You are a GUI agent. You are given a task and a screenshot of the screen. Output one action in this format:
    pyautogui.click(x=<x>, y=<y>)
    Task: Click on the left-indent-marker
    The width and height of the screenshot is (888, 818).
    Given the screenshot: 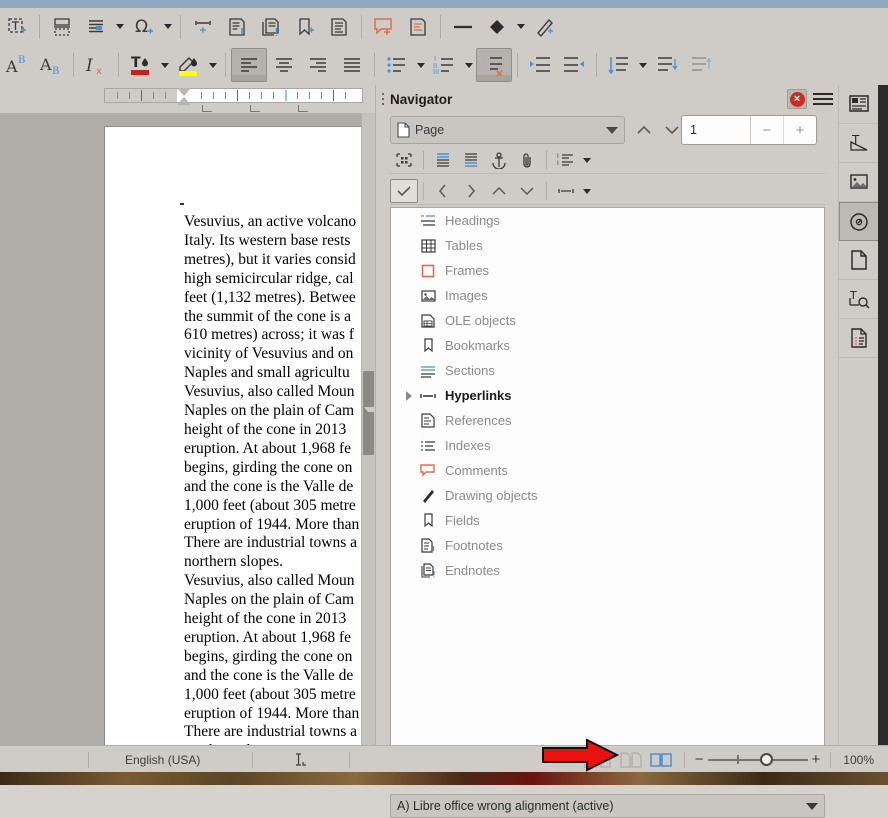 What is the action you would take?
    pyautogui.click(x=184, y=101)
    